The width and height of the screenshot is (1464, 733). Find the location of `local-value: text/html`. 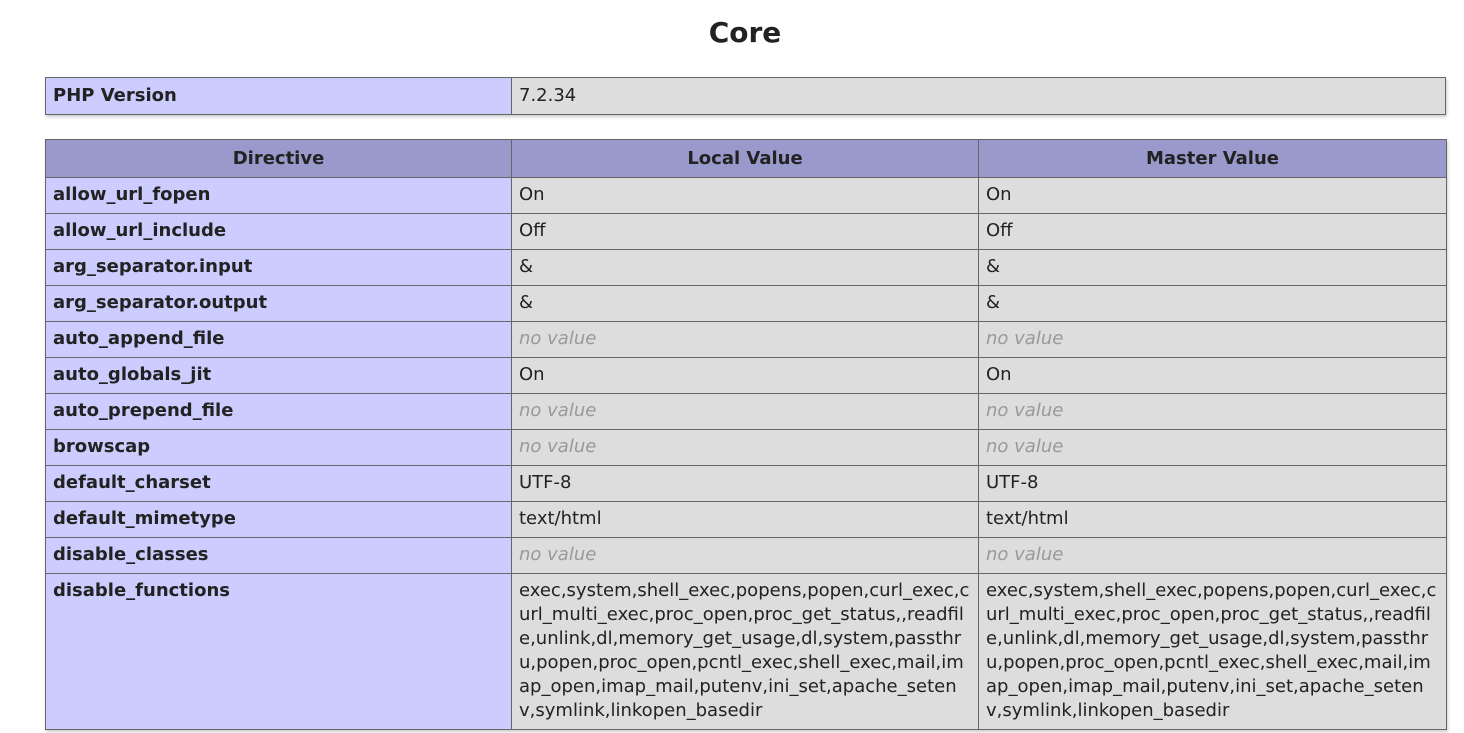

local-value: text/html is located at coordinates (745, 519).